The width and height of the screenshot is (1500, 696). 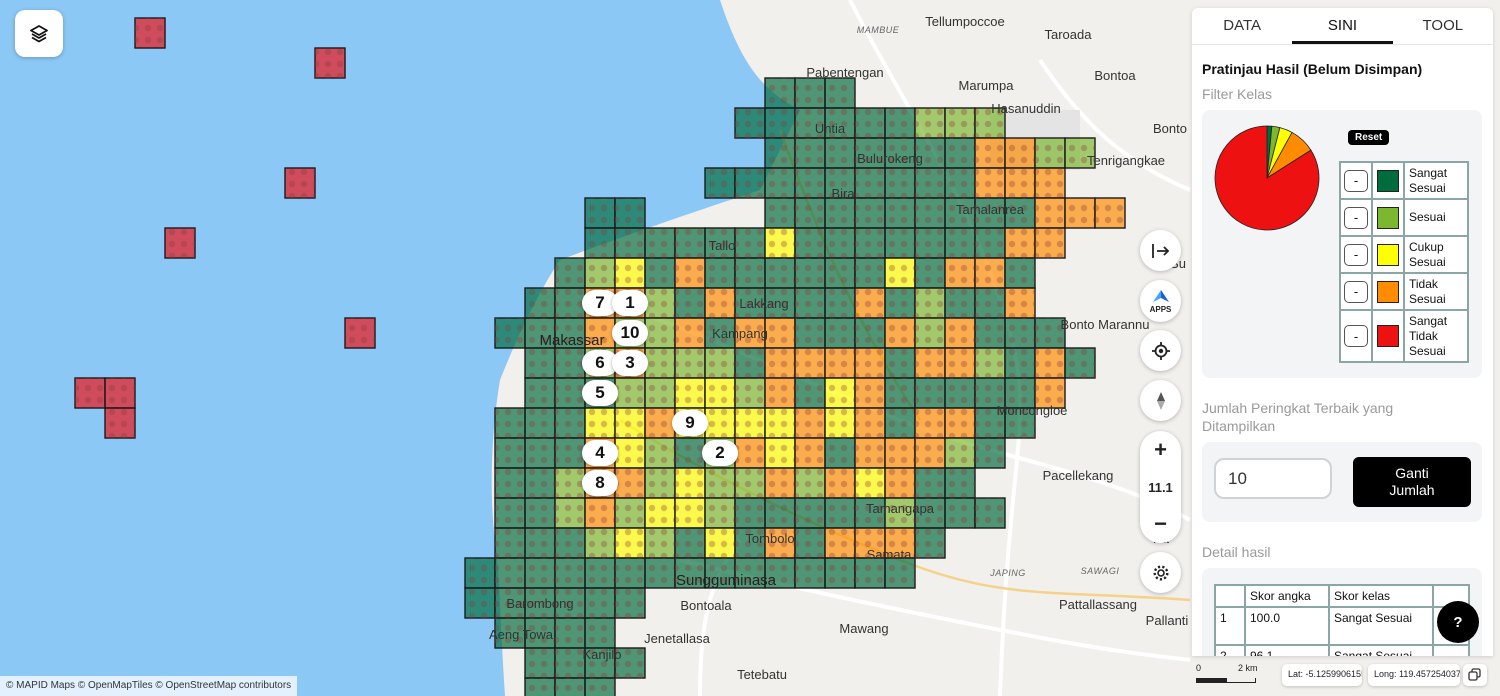 What do you see at coordinates (1170, 128) in the screenshot?
I see `place-label: Bonto` at bounding box center [1170, 128].